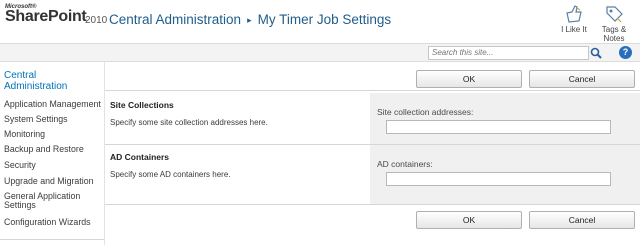 This screenshot has height=245, width=640. What do you see at coordinates (142, 105) in the screenshot?
I see `section-title: Site Collections` at bounding box center [142, 105].